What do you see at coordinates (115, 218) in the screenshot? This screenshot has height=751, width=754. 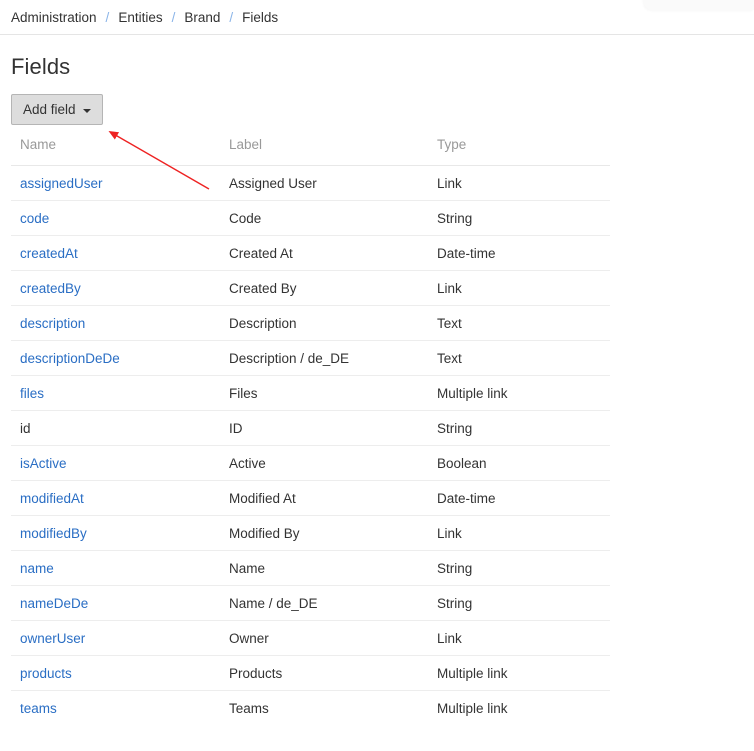 I see `cell-field-name: code` at bounding box center [115, 218].